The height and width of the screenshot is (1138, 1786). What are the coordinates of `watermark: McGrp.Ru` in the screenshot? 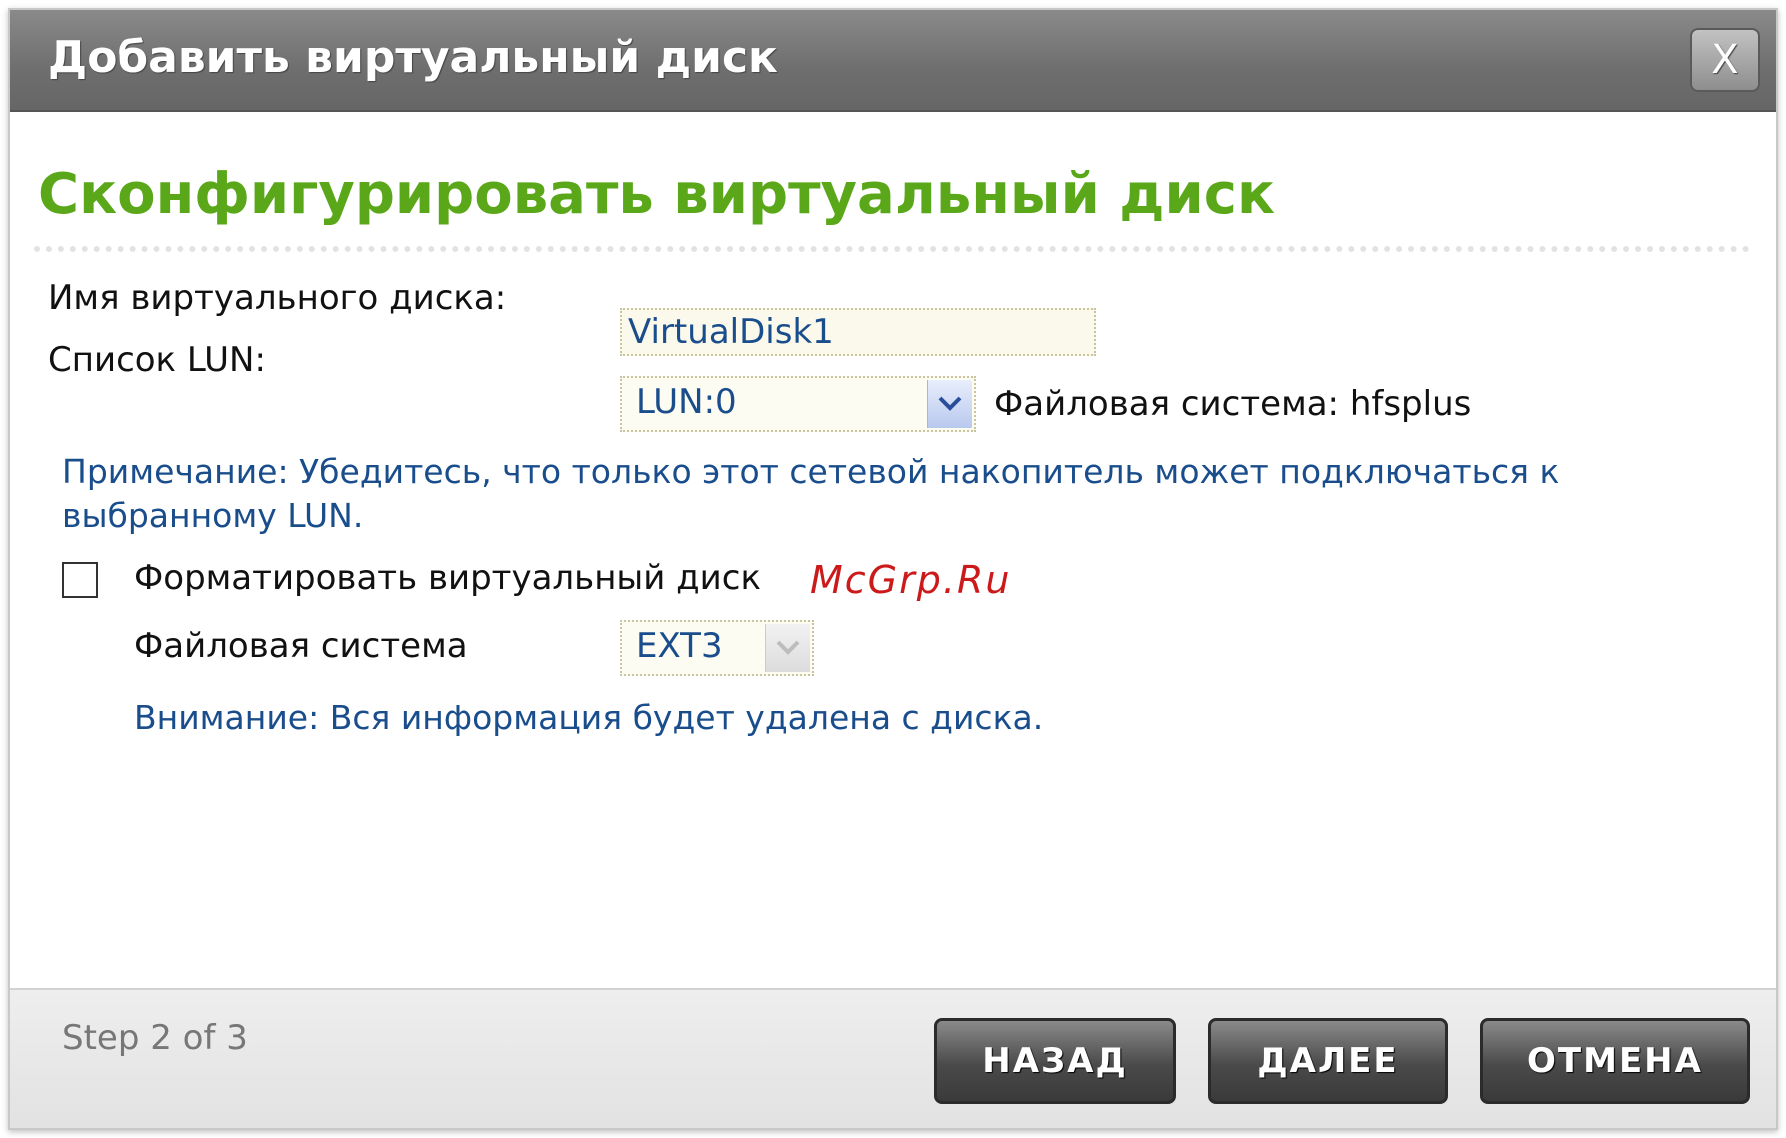 It's located at (911, 580).